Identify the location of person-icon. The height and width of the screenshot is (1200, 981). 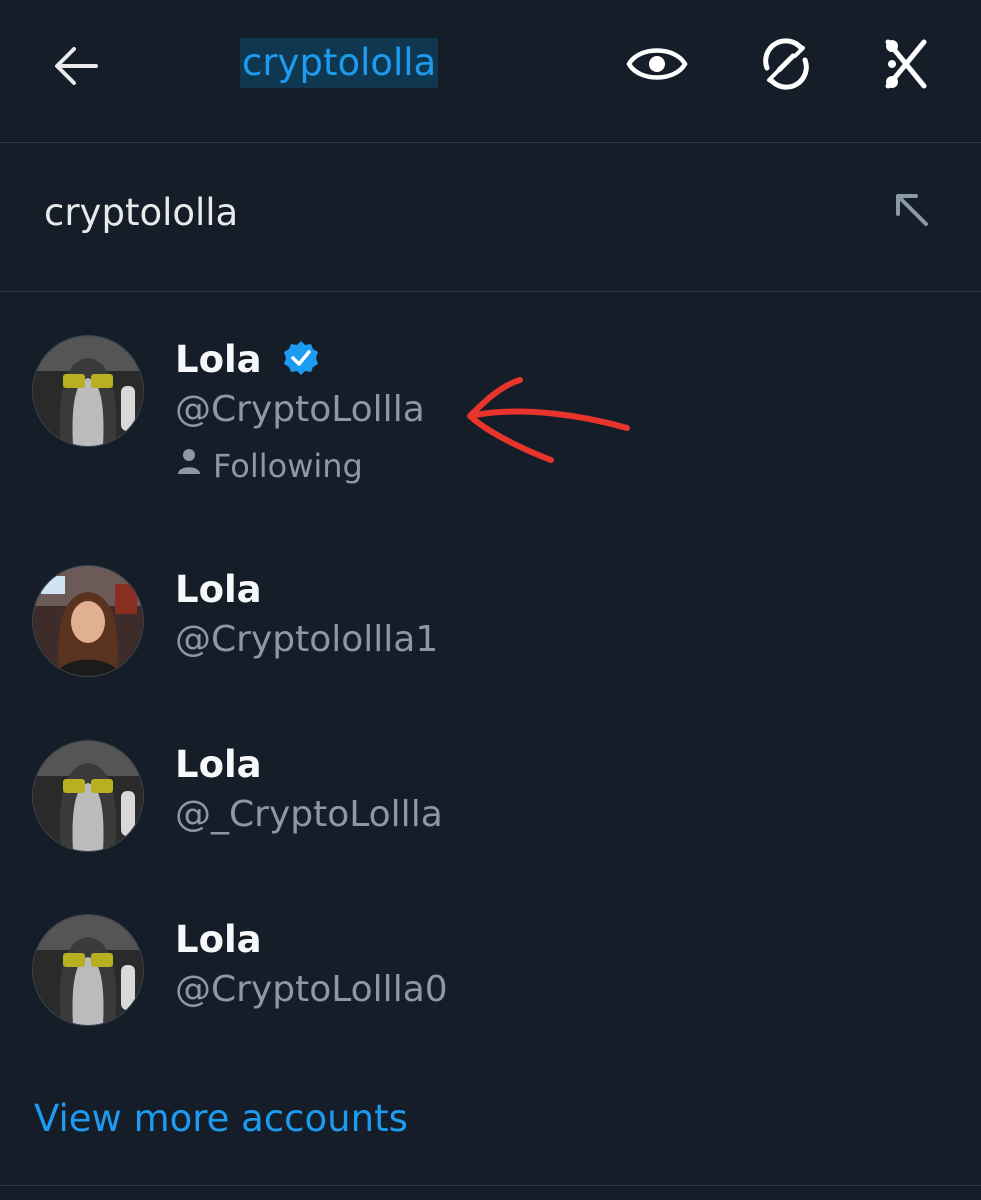
(189, 461).